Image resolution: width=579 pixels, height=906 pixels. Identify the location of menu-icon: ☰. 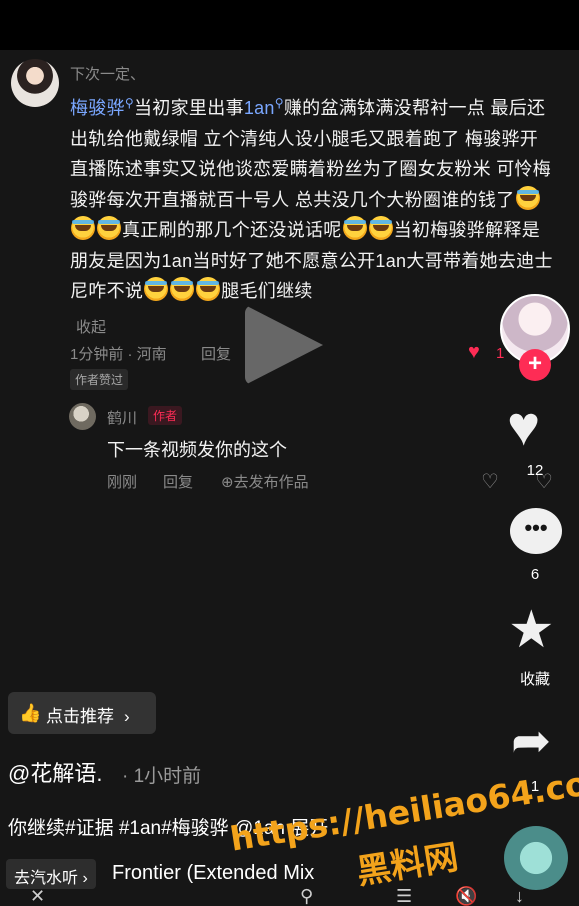
(404, 896).